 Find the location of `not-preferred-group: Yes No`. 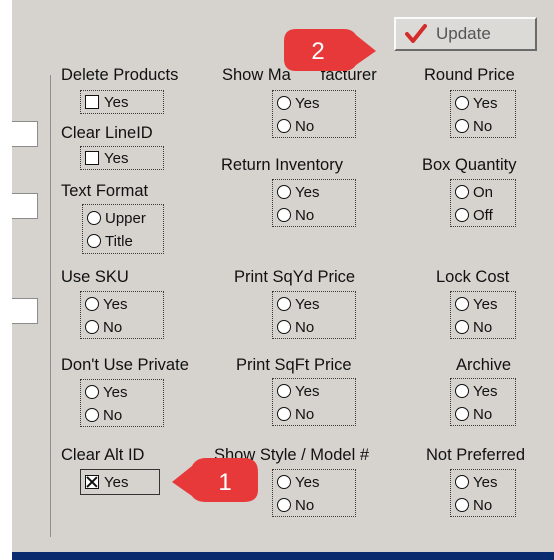

not-preferred-group: Yes No is located at coordinates (483, 493).